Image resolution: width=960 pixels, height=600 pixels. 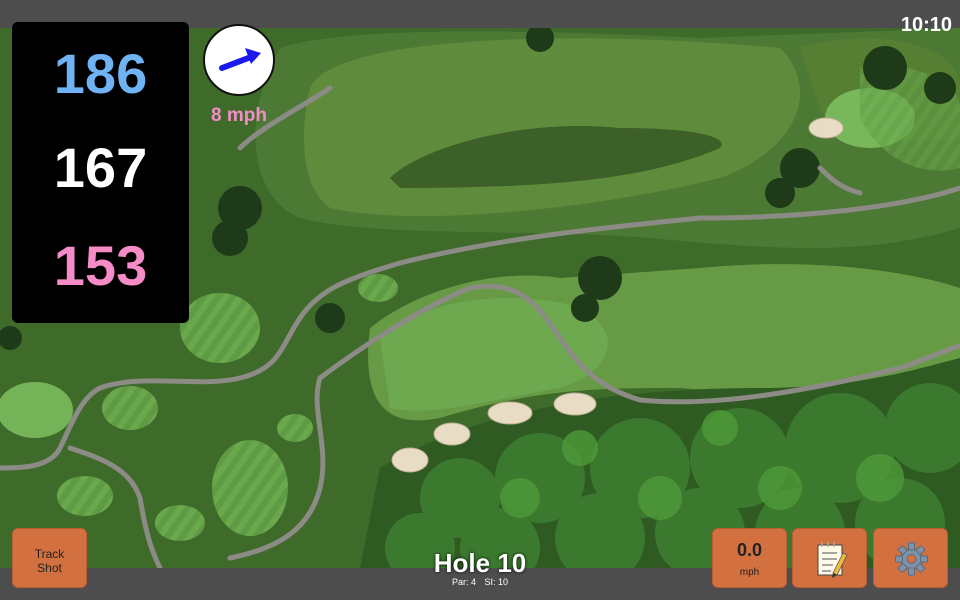 I want to click on track-shot-button: Track Shot, so click(x=49, y=558).